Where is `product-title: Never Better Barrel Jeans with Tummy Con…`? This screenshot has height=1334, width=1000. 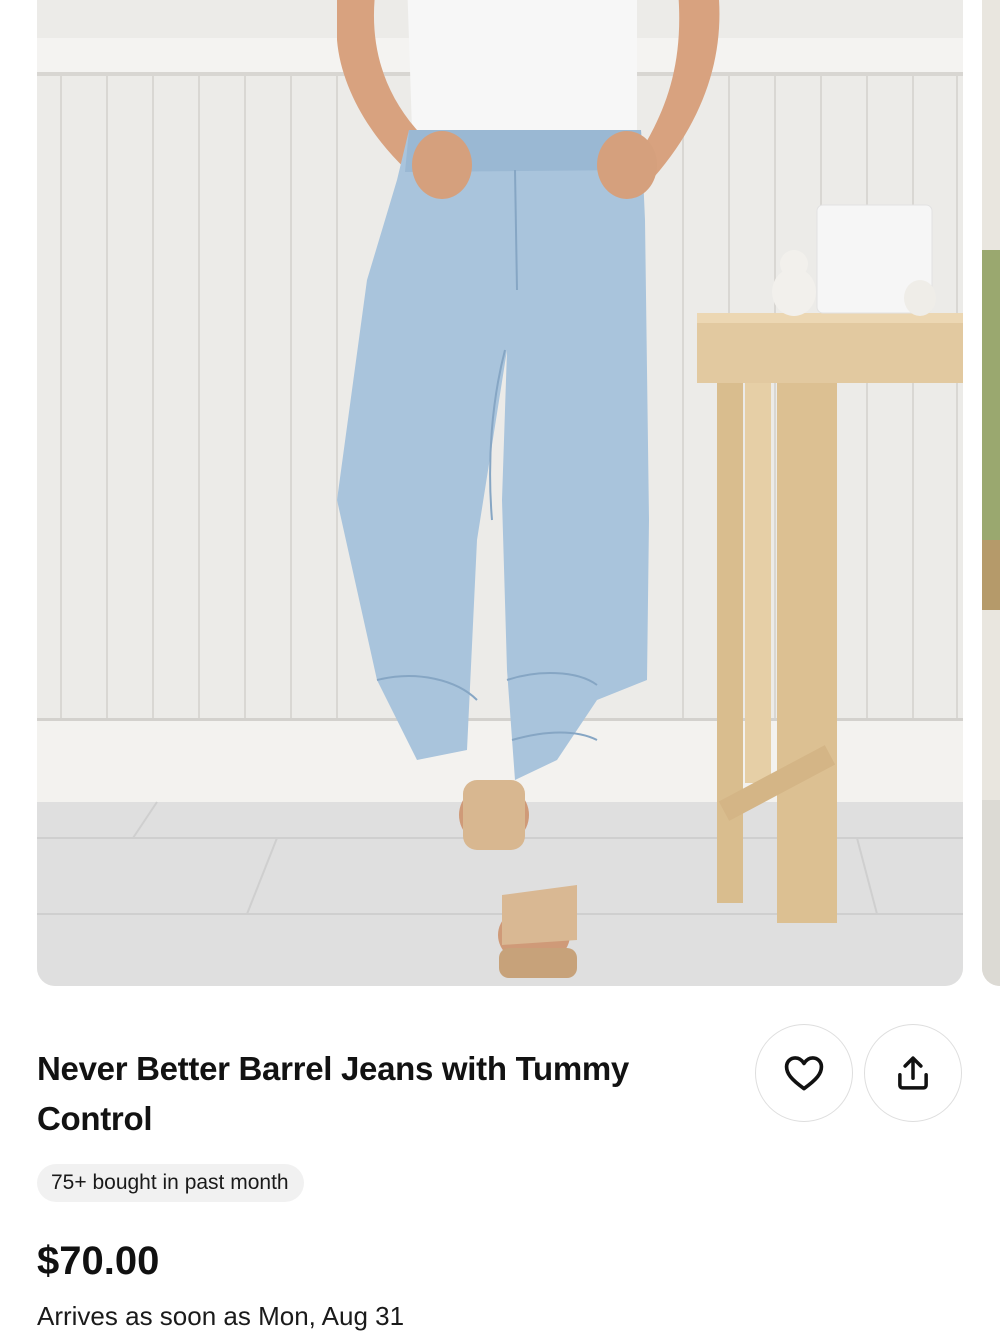
product-title: Never Better Barrel Jeans with Tummy Con… is located at coordinates (333, 1093).